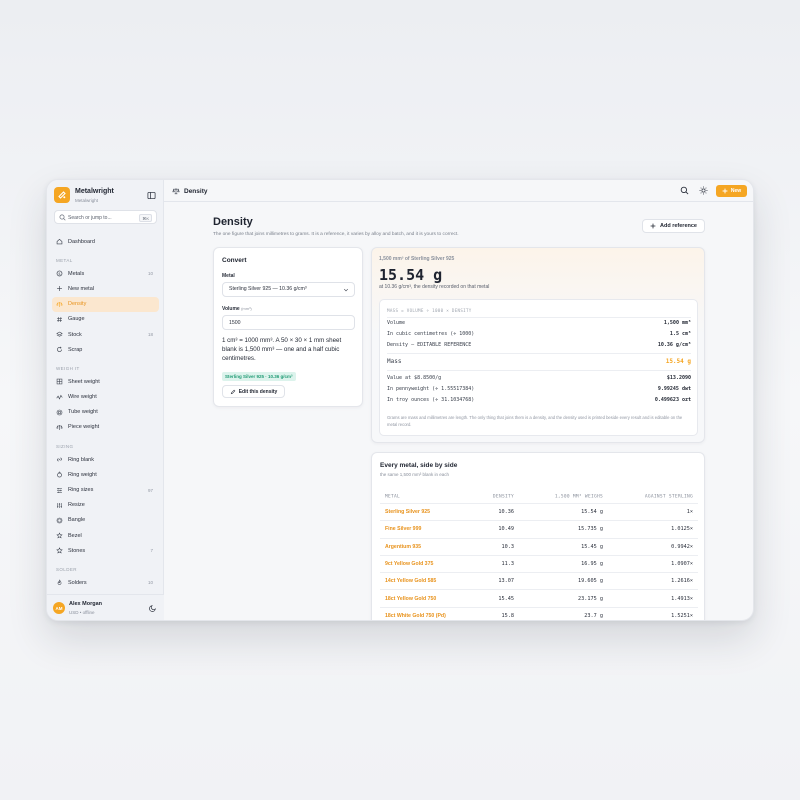 This screenshot has height=800, width=800. What do you see at coordinates (593, 615) in the screenshot?
I see `table-cell: 23.7 g` at bounding box center [593, 615].